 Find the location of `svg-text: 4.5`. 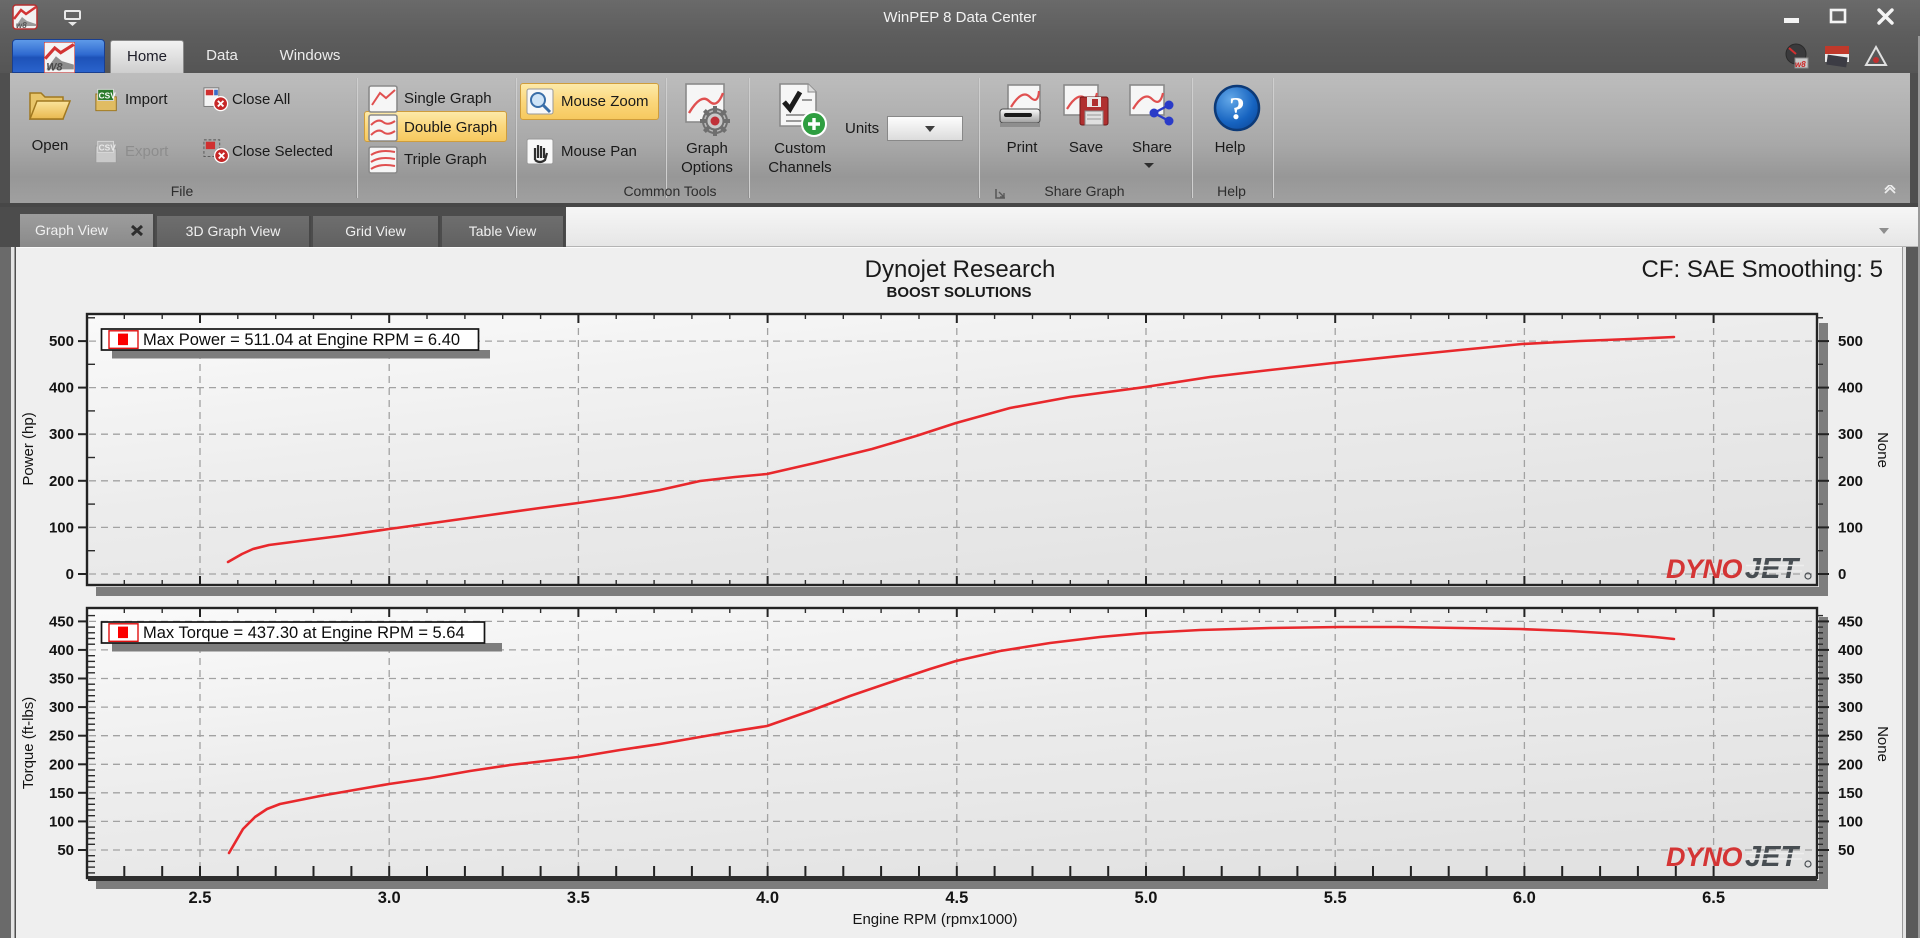

svg-text: 4.5 is located at coordinates (956, 898).